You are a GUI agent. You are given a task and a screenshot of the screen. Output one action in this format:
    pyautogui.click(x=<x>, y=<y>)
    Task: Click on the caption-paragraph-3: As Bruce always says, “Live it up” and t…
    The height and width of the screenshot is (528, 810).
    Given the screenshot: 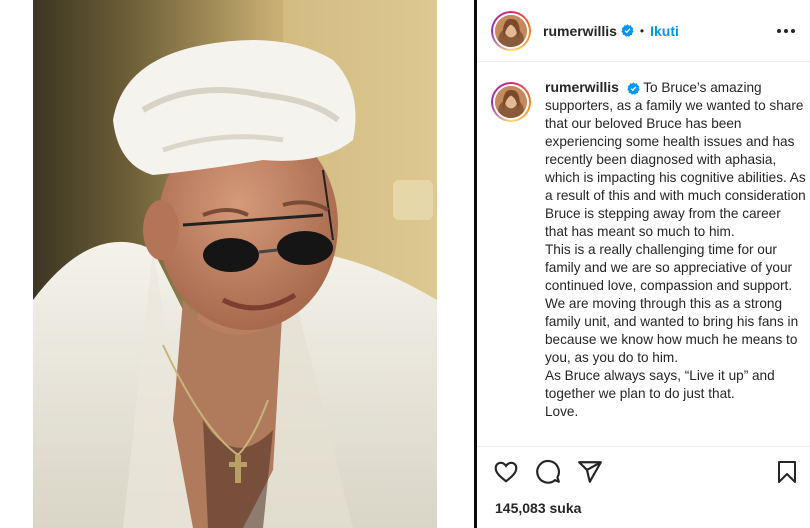 What is the action you would take?
    pyautogui.click(x=660, y=384)
    